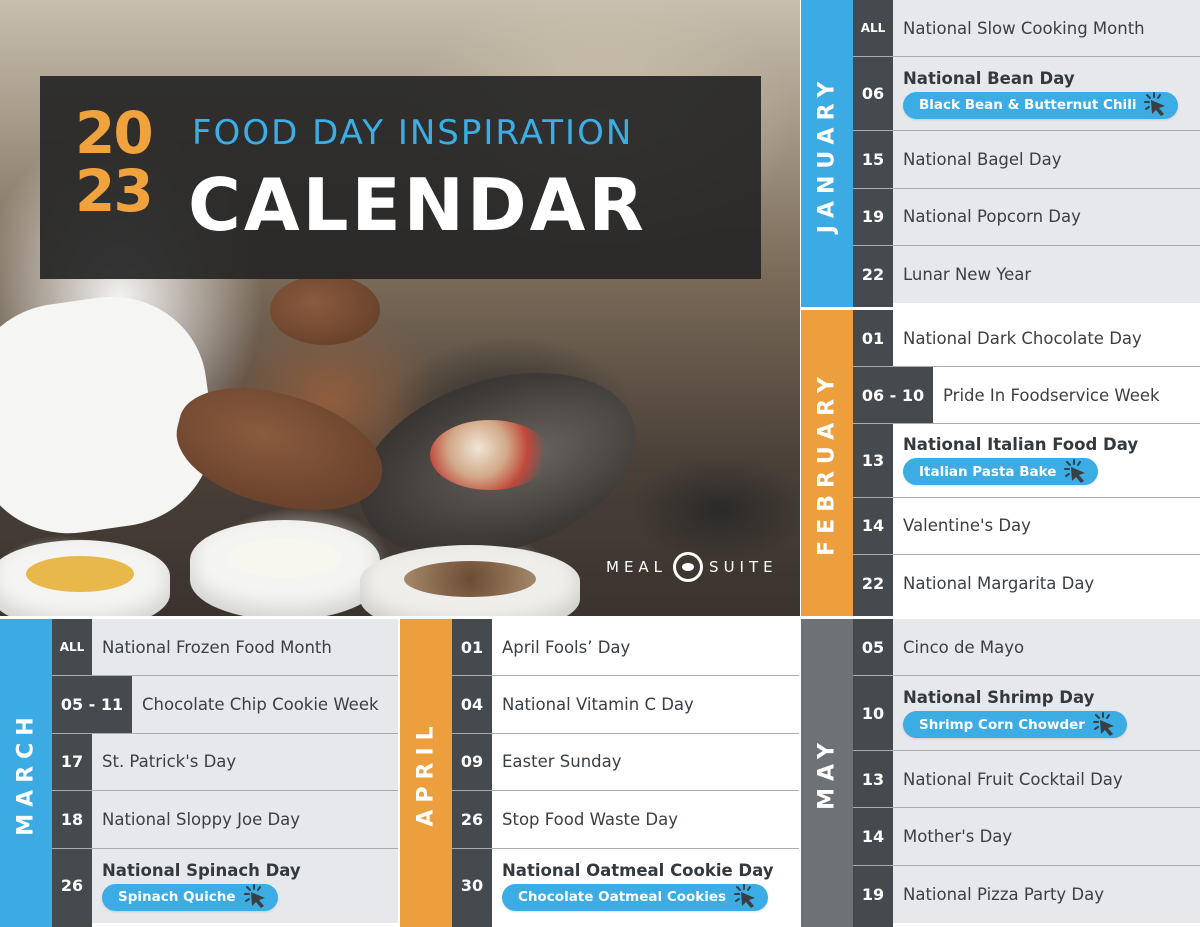 Image resolution: width=1200 pixels, height=927 pixels. Describe the element at coordinates (92, 704) in the screenshot. I see `event-date: 05 - 11` at that location.